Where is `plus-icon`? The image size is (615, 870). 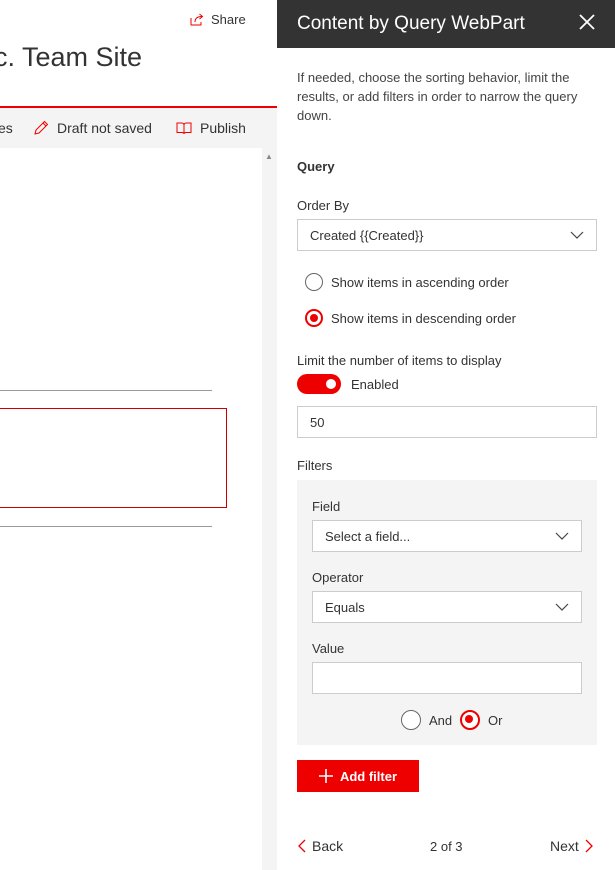 plus-icon is located at coordinates (325, 776).